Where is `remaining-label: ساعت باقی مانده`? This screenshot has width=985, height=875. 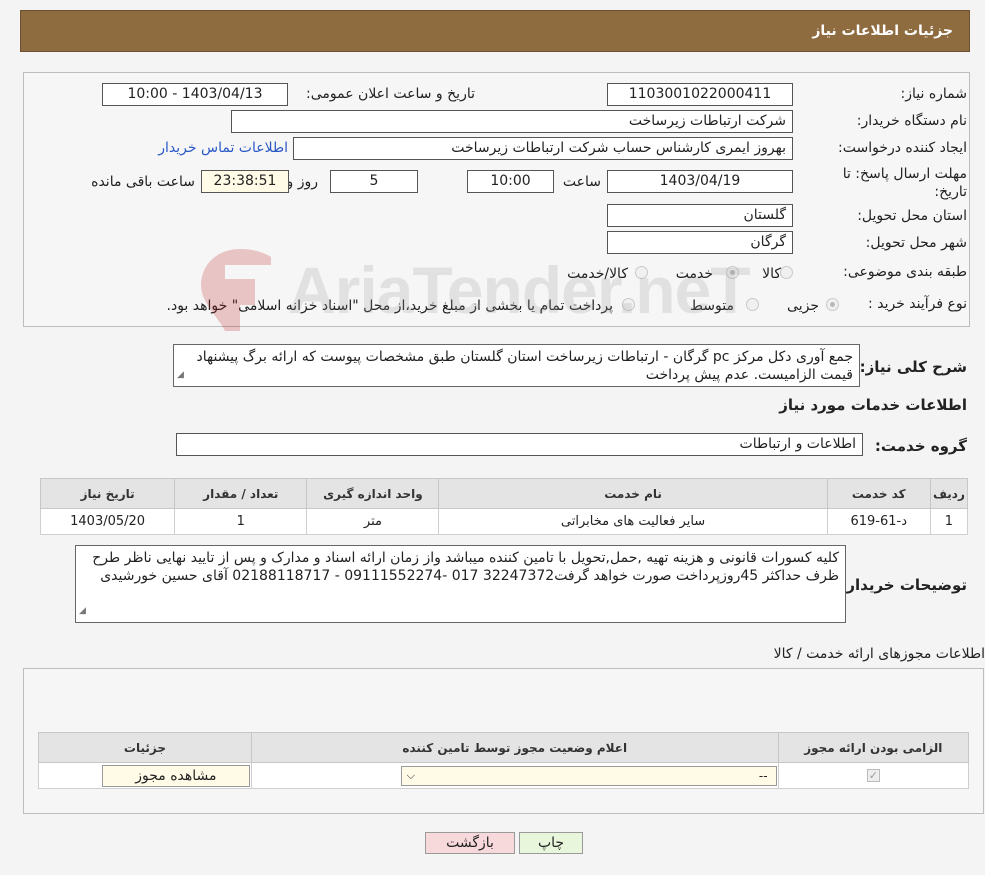
remaining-label: ساعت باقی مانده is located at coordinates (143, 182).